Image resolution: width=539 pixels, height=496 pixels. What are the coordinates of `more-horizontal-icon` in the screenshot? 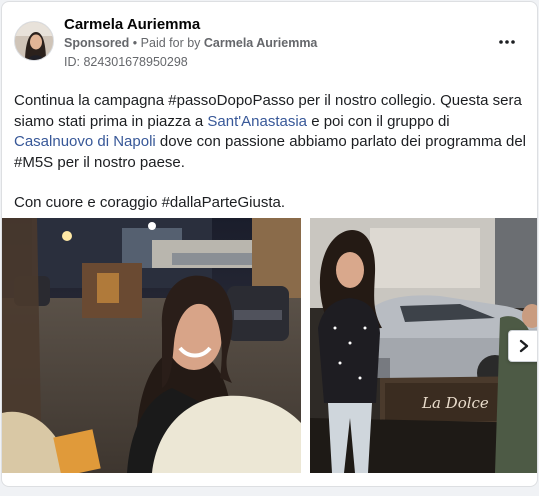 It's located at (507, 42).